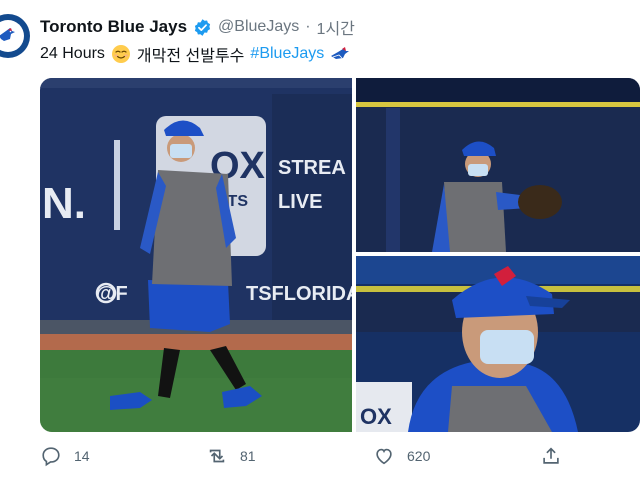 The width and height of the screenshot is (640, 480). Describe the element at coordinates (217, 456) in the screenshot. I see `retweet-icon` at that location.